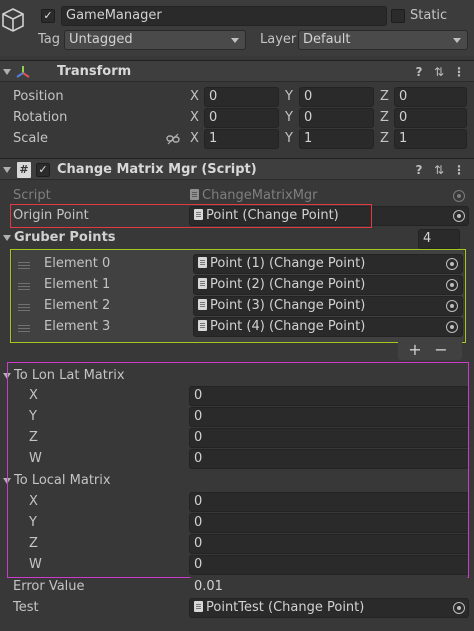 This screenshot has width=474, height=631. What do you see at coordinates (101, 39) in the screenshot?
I see `tag-value: Untagged` at bounding box center [101, 39].